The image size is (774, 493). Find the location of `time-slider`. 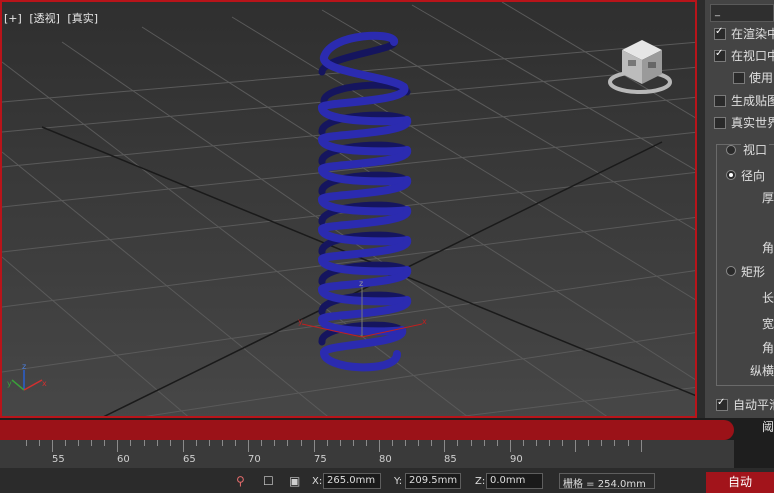

time-slider is located at coordinates (367, 430).